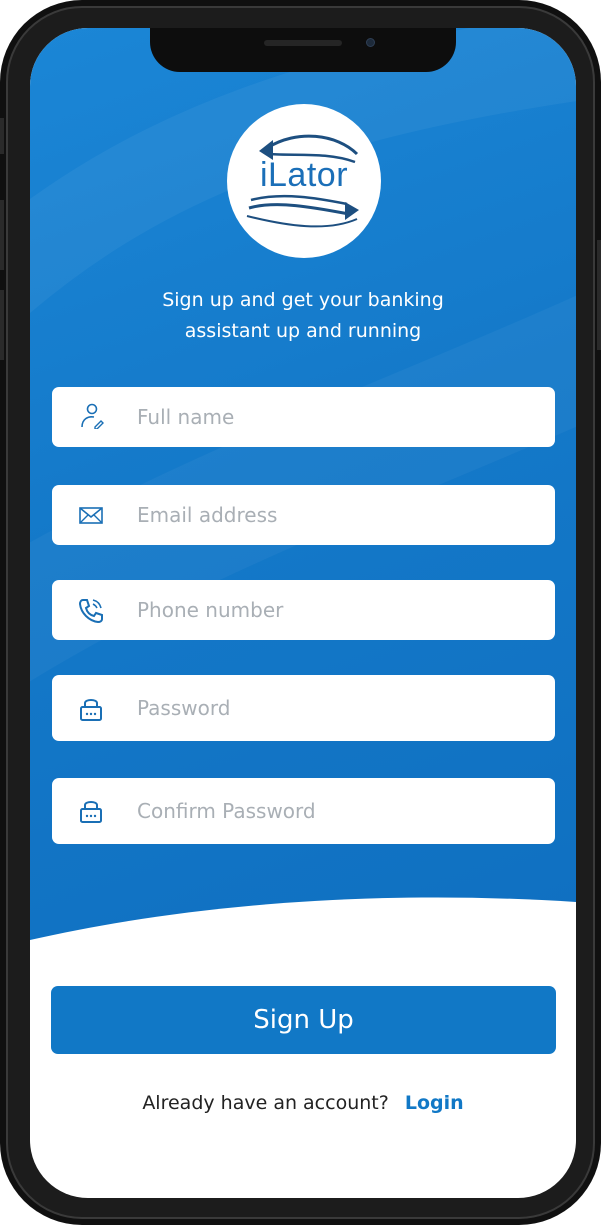  I want to click on side-button, so click(2, 136).